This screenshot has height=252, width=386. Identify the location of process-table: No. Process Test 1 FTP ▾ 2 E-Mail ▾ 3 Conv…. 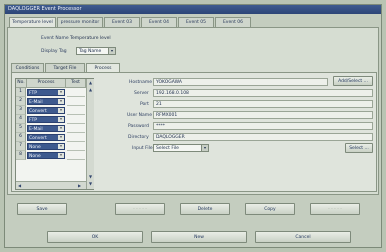
(54, 134).